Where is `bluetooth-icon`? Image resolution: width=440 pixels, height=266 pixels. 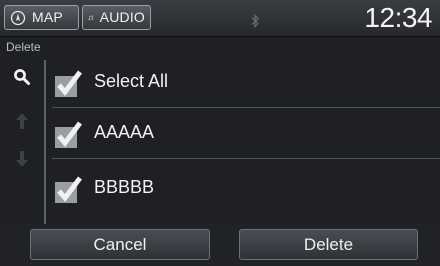
bluetooth-icon is located at coordinates (255, 21).